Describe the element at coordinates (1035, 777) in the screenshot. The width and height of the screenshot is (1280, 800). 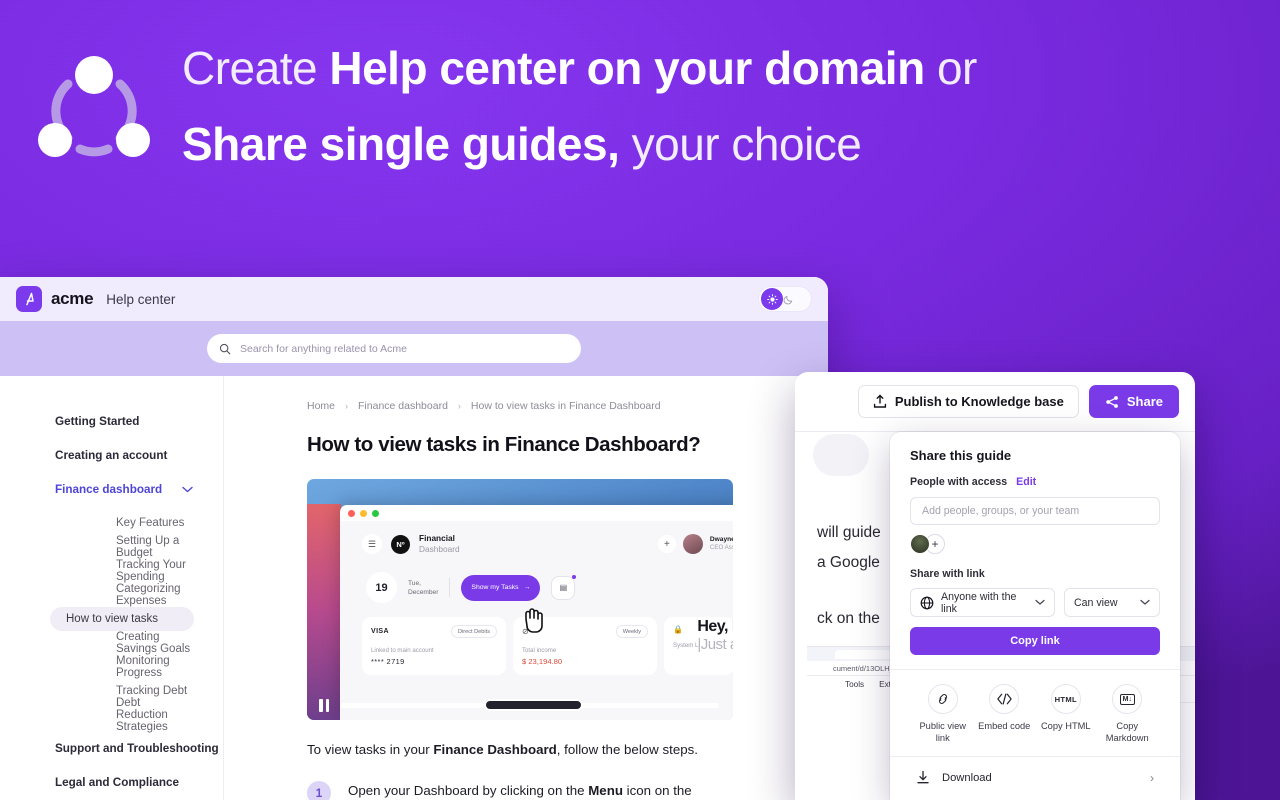
I see `download-row: Download ›` at that location.